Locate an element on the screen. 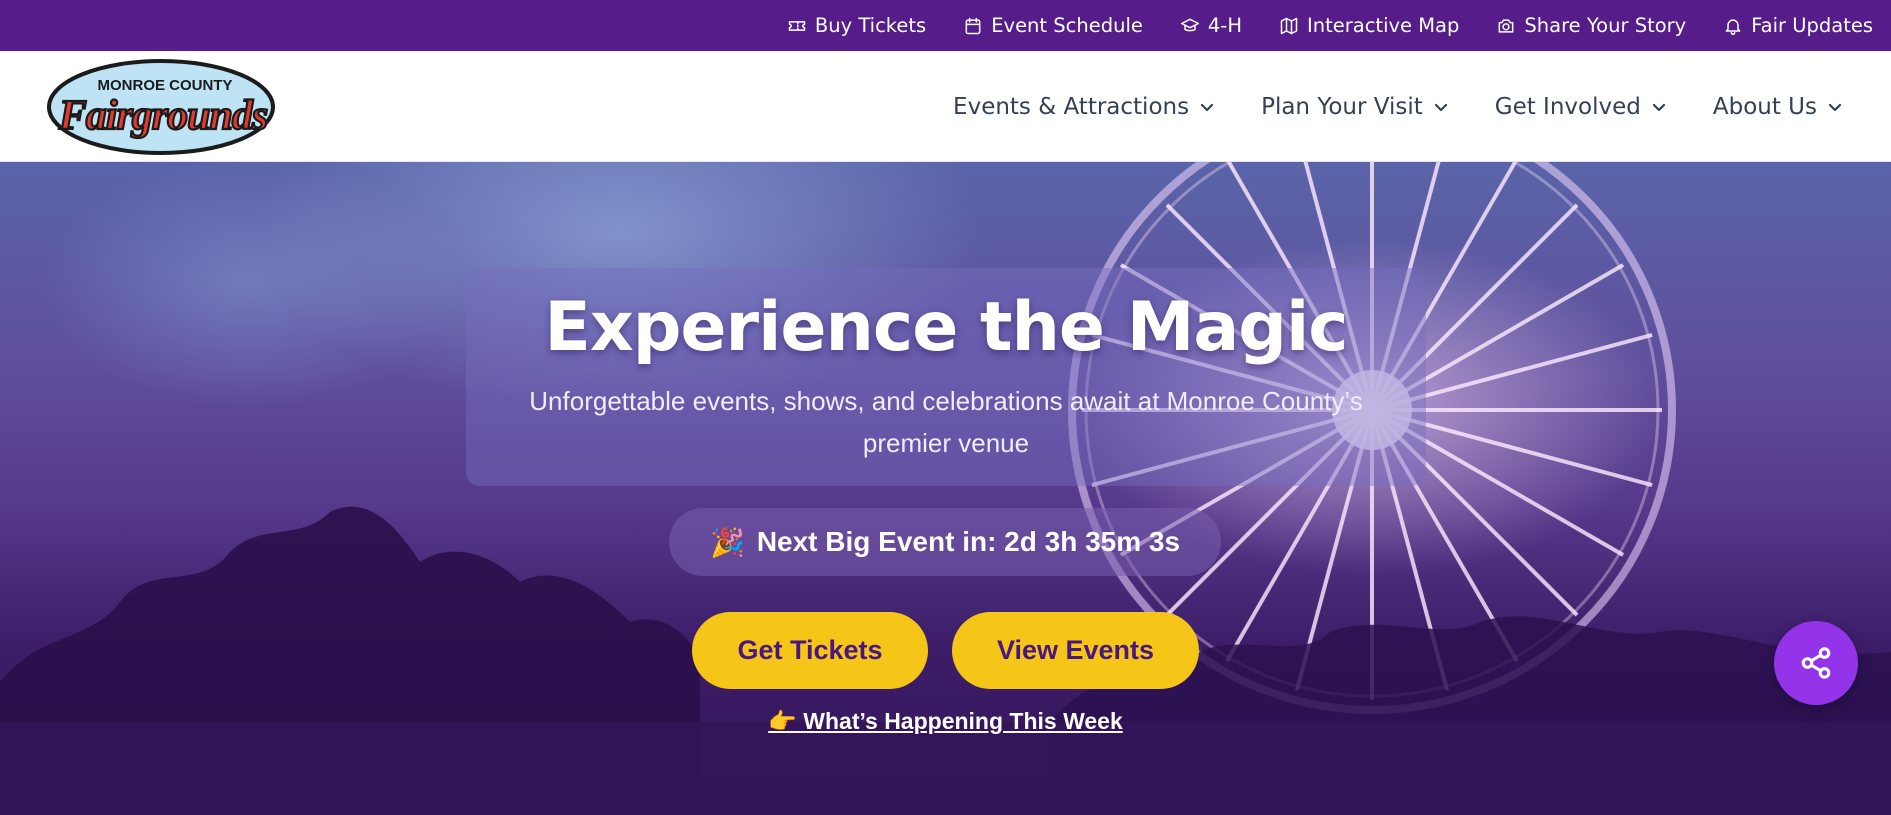 This screenshot has height=815, width=1891. share-button is located at coordinates (1816, 663).